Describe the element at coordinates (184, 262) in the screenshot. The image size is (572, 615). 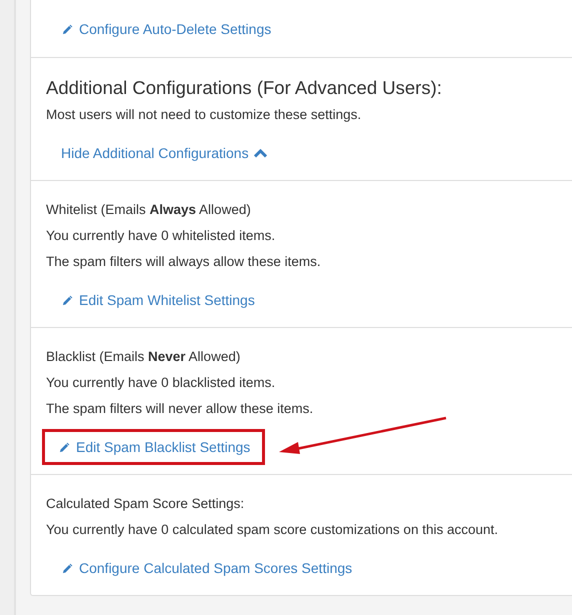
I see `description-text: The spam filters will always allow these items.` at that location.